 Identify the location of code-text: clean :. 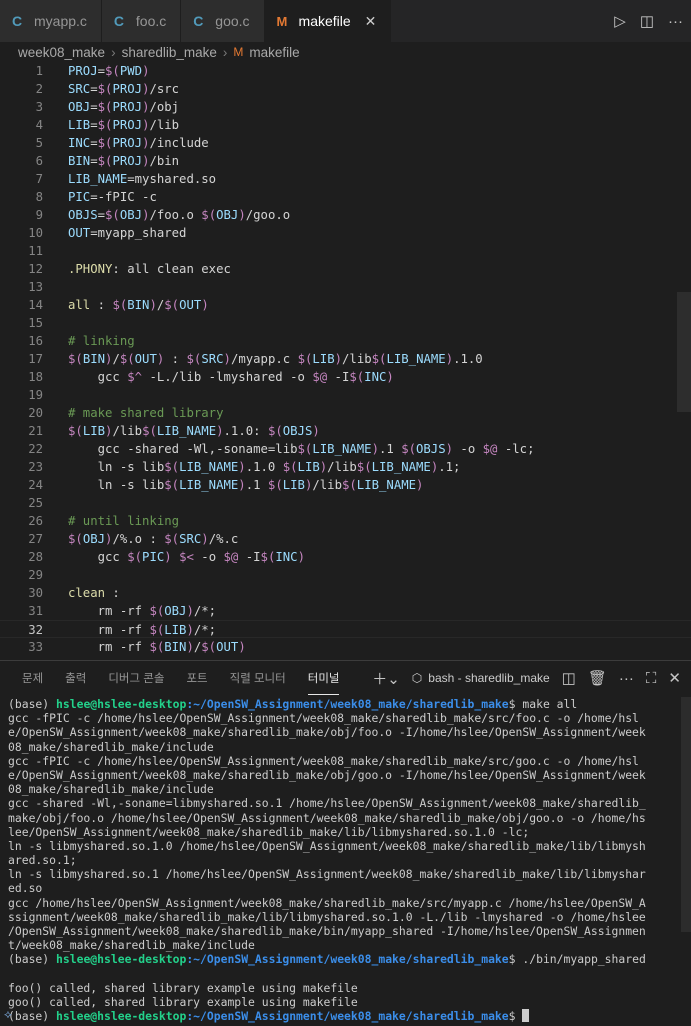
(94, 593).